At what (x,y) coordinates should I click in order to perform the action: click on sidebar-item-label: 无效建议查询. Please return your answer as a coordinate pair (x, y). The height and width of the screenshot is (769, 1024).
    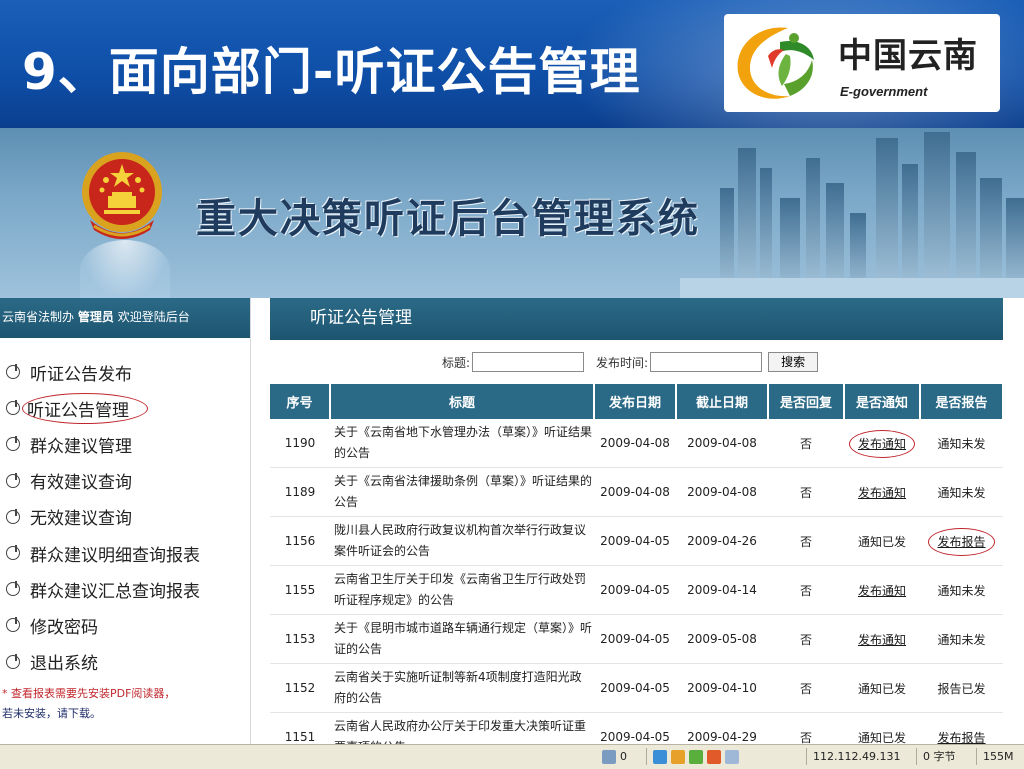
    Looking at the image, I should click on (81, 519).